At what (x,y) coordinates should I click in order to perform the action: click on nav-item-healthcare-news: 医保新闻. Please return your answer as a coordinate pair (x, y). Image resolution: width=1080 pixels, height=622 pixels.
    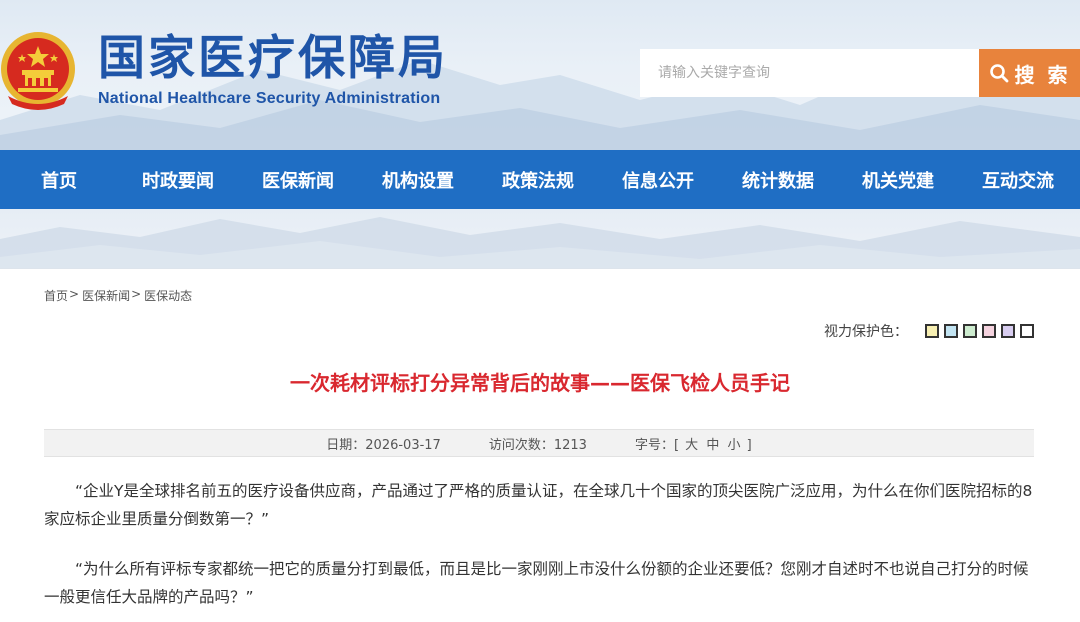
    Looking at the image, I should click on (298, 179).